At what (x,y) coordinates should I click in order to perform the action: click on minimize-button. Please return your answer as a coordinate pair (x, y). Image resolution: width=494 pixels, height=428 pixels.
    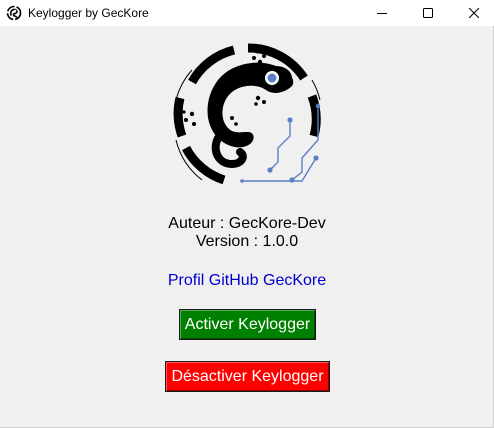
    Looking at the image, I should click on (382, 13).